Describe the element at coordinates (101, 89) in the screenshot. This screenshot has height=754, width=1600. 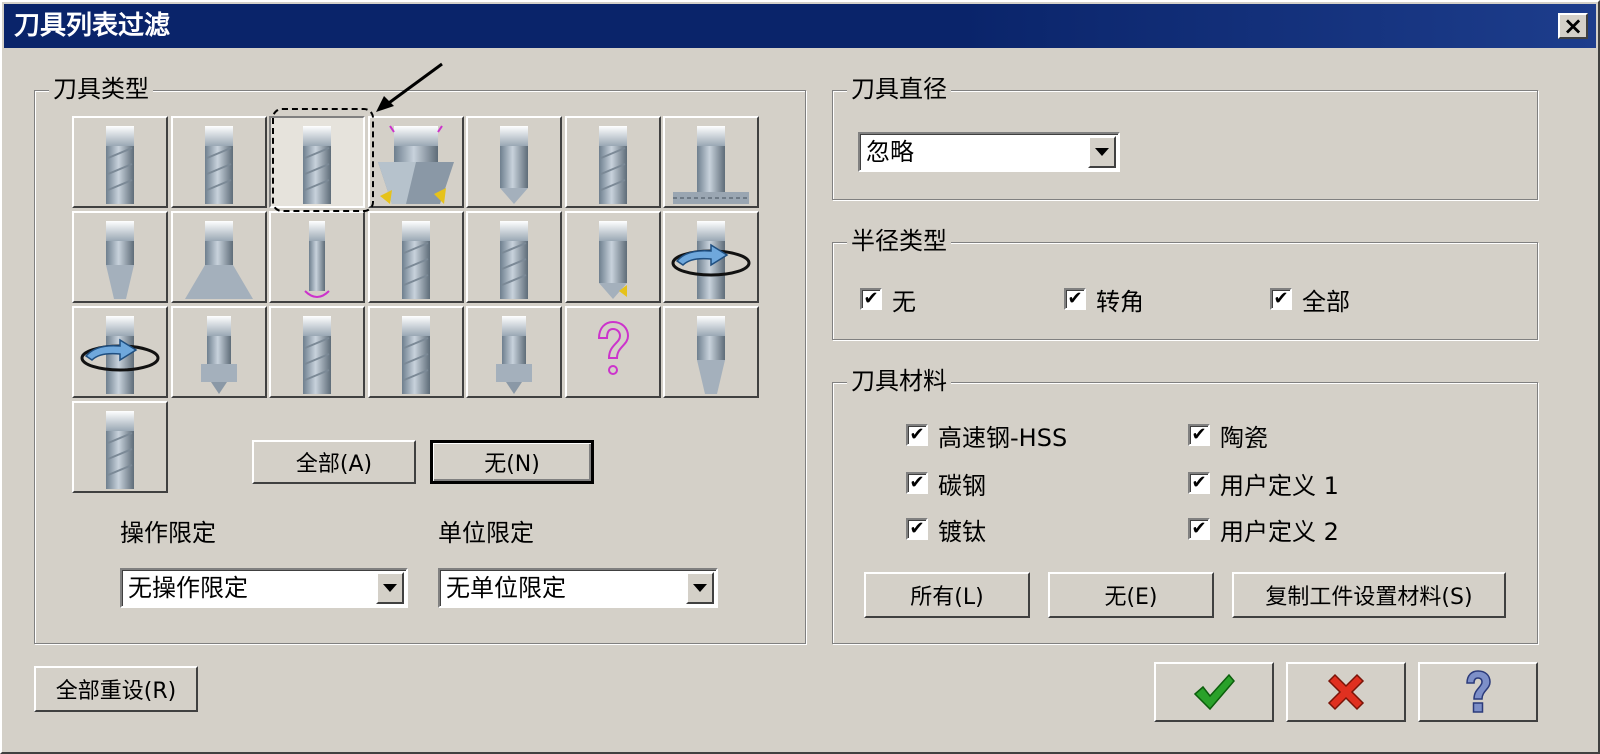
I see `tool-type-label: 刀具类型` at that location.